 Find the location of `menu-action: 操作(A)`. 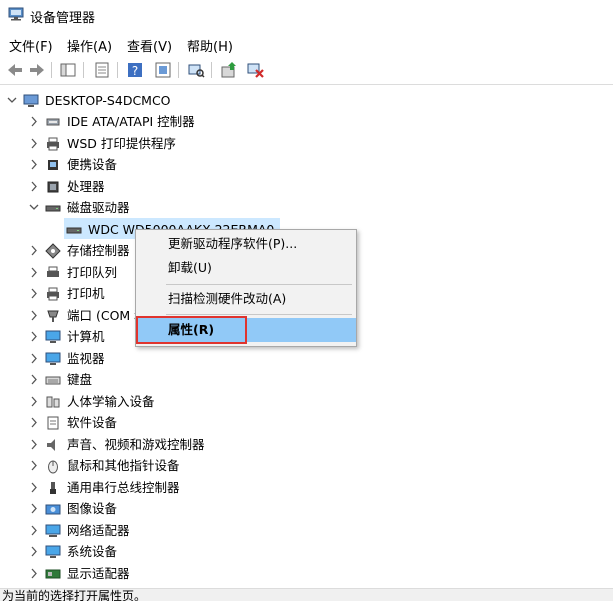

menu-action: 操作(A) is located at coordinates (89, 45).